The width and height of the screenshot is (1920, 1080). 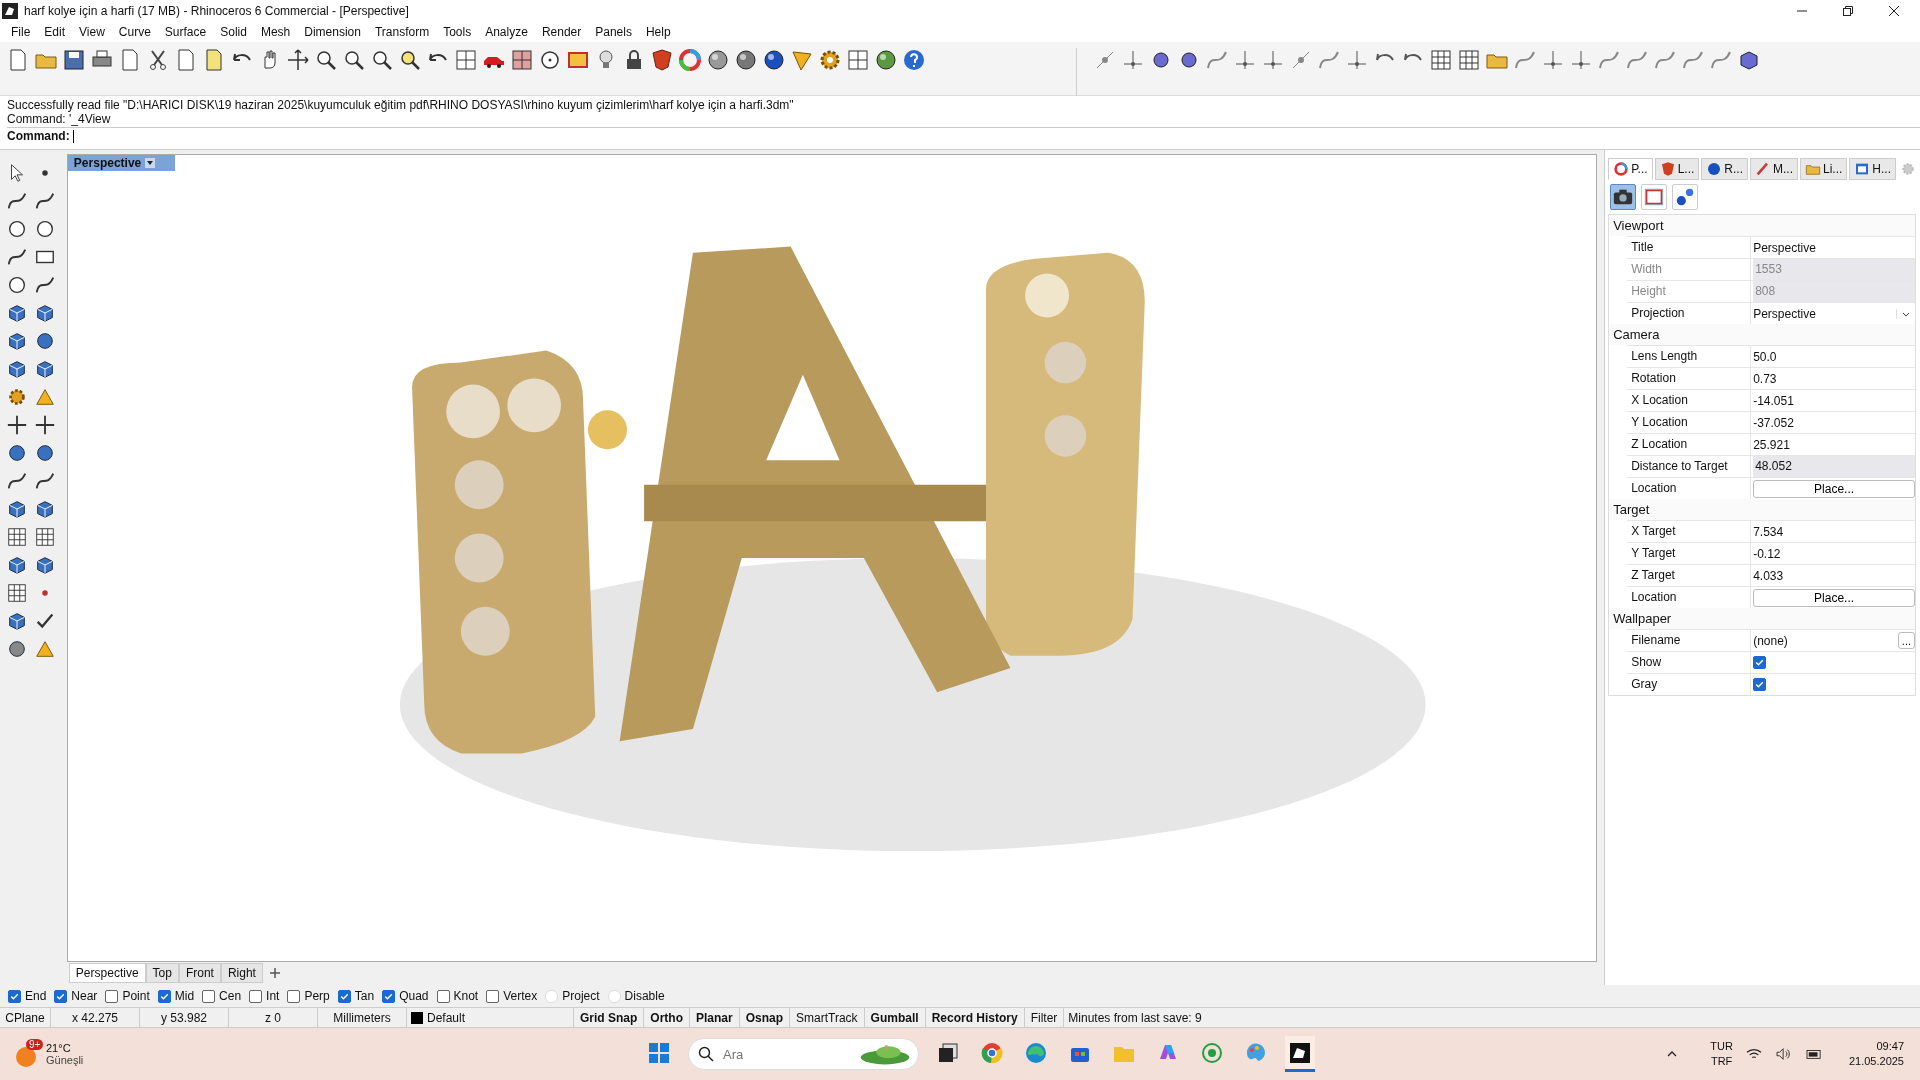 What do you see at coordinates (613, 31) in the screenshot?
I see `menu-item: Panels` at bounding box center [613, 31].